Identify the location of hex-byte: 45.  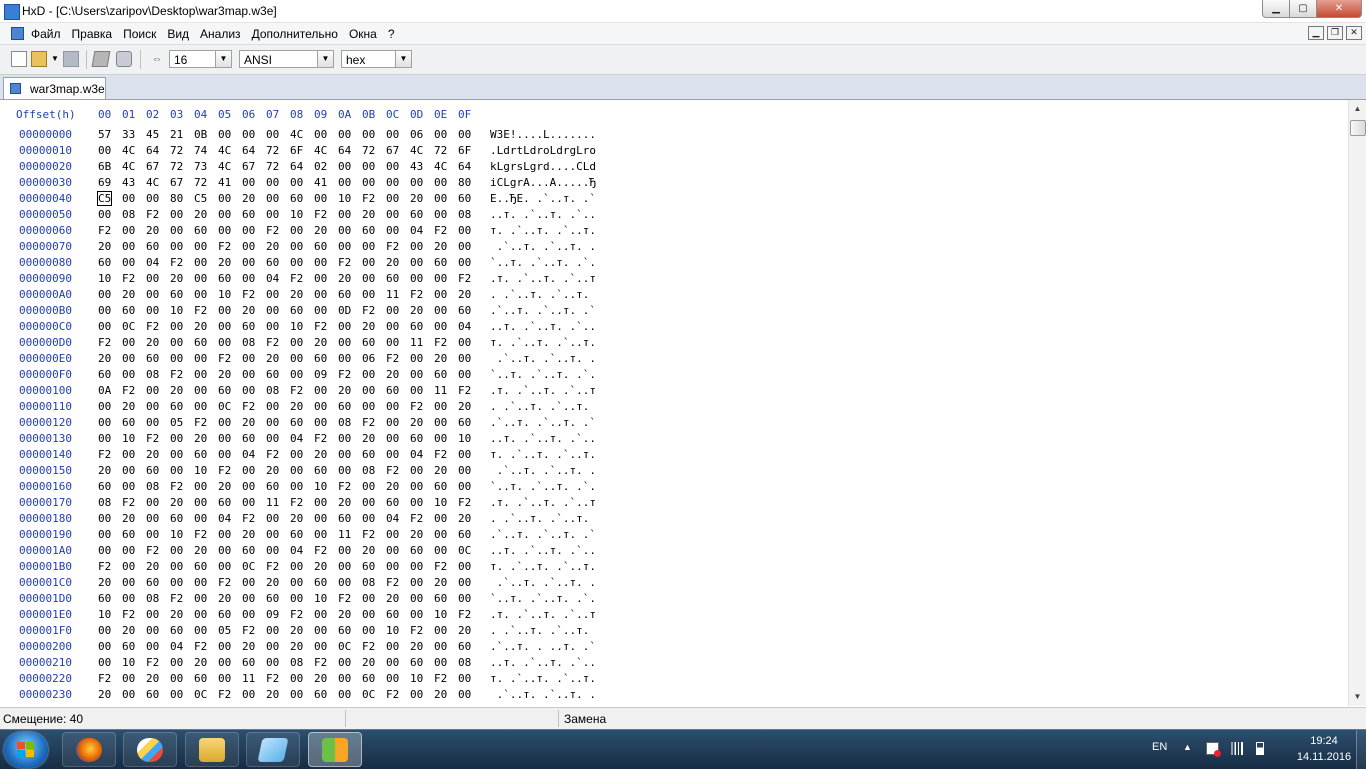
(152, 134).